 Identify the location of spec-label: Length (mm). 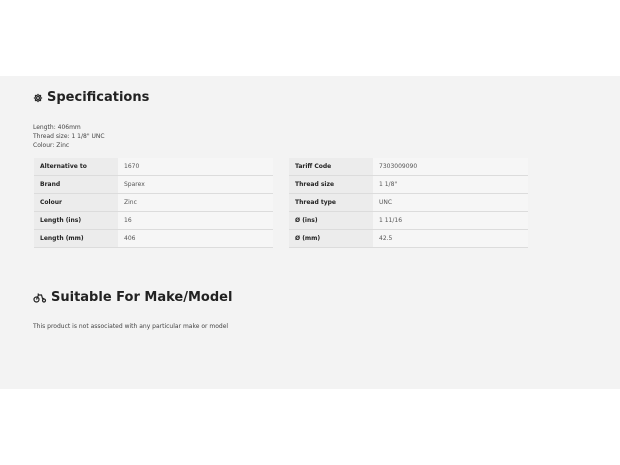
(76, 238).